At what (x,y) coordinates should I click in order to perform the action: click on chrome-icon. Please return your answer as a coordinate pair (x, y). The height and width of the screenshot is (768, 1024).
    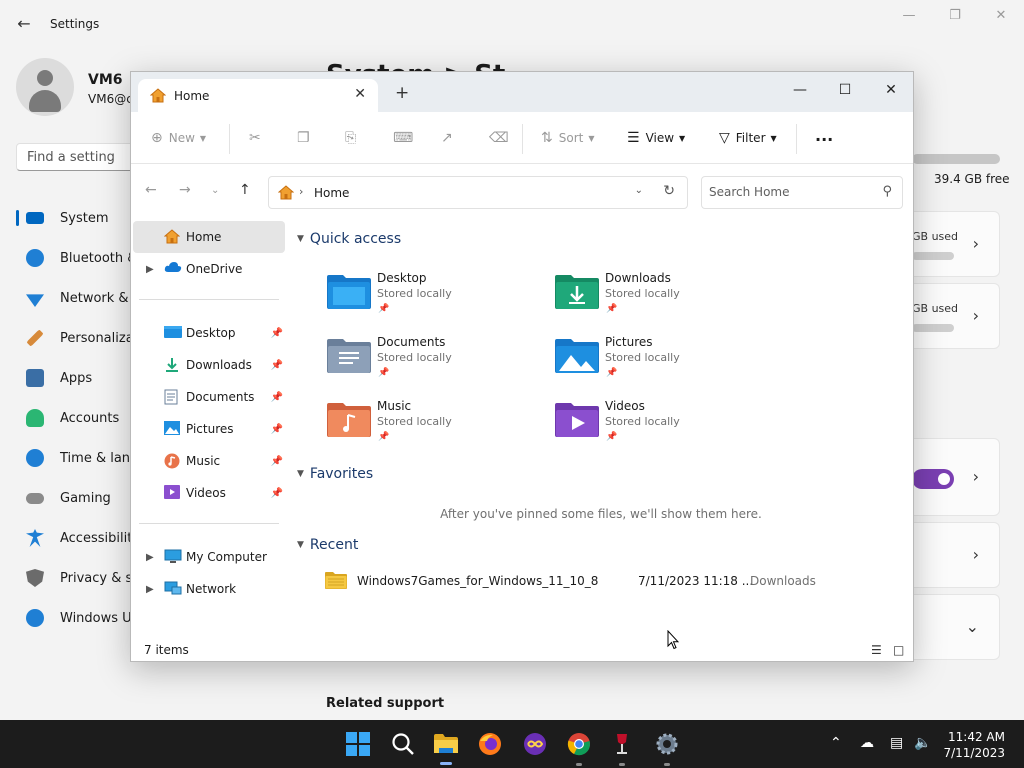
    Looking at the image, I should click on (579, 748).